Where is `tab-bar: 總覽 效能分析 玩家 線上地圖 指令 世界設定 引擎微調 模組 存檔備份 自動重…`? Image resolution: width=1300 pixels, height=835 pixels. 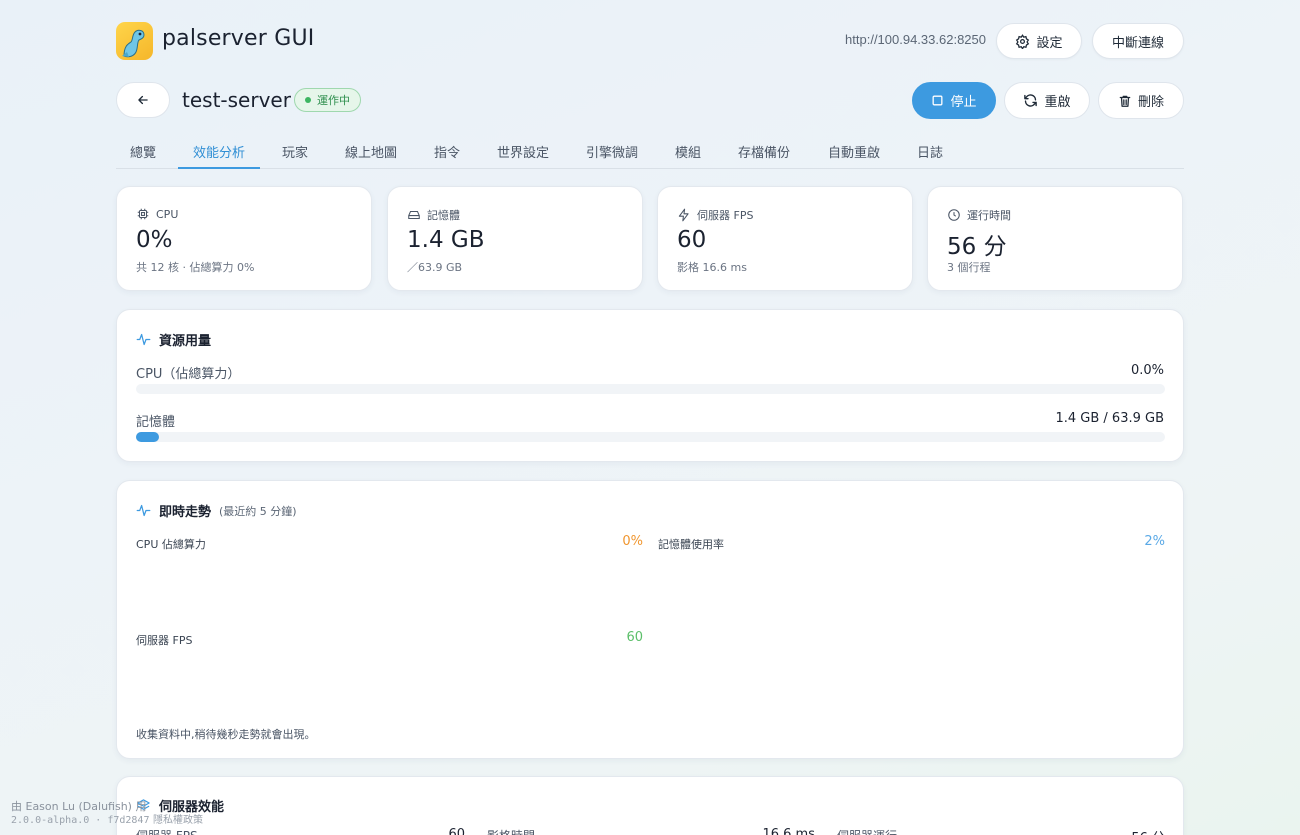
tab-bar: 總覽 效能分析 玩家 線上地圖 指令 世界設定 引擎微調 模組 存檔備份 自動重… is located at coordinates (650, 151).